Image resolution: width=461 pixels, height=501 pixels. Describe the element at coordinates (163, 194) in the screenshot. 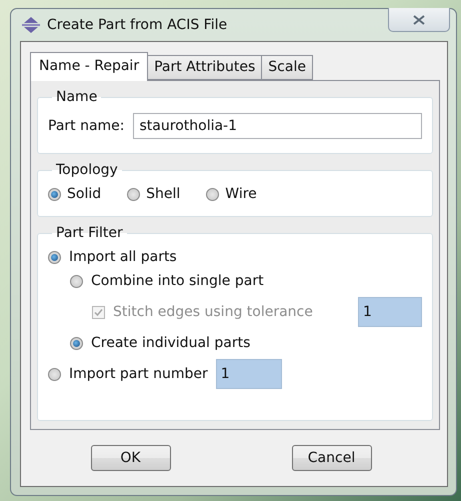

I see `option-label: Shell` at that location.